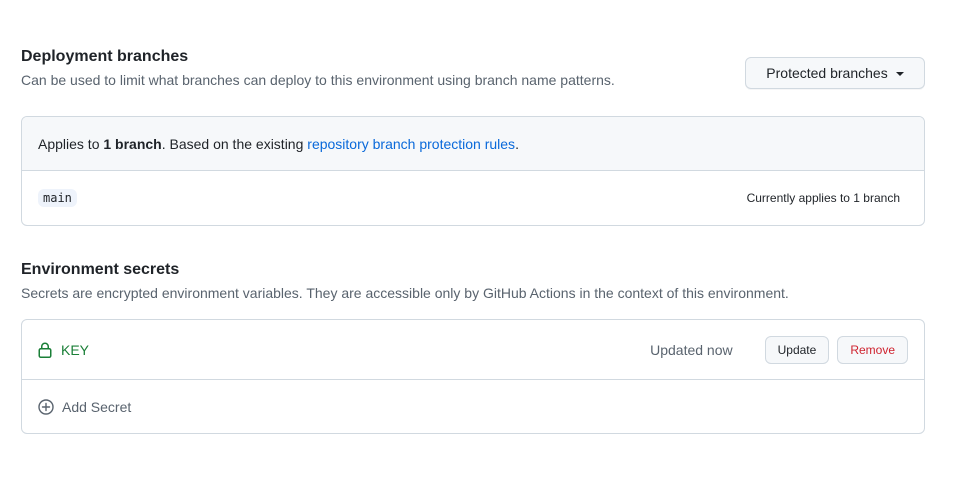 Image resolution: width=959 pixels, height=478 pixels. What do you see at coordinates (97, 406) in the screenshot?
I see `add-secret-label: Add Secret` at bounding box center [97, 406].